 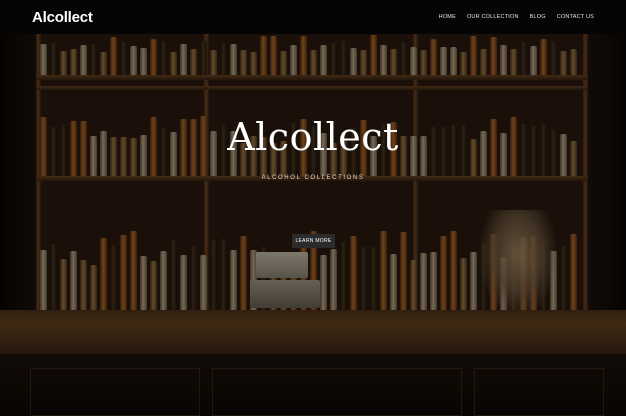 What do you see at coordinates (62, 17) in the screenshot?
I see `brand-logo: Alcollect` at bounding box center [62, 17].